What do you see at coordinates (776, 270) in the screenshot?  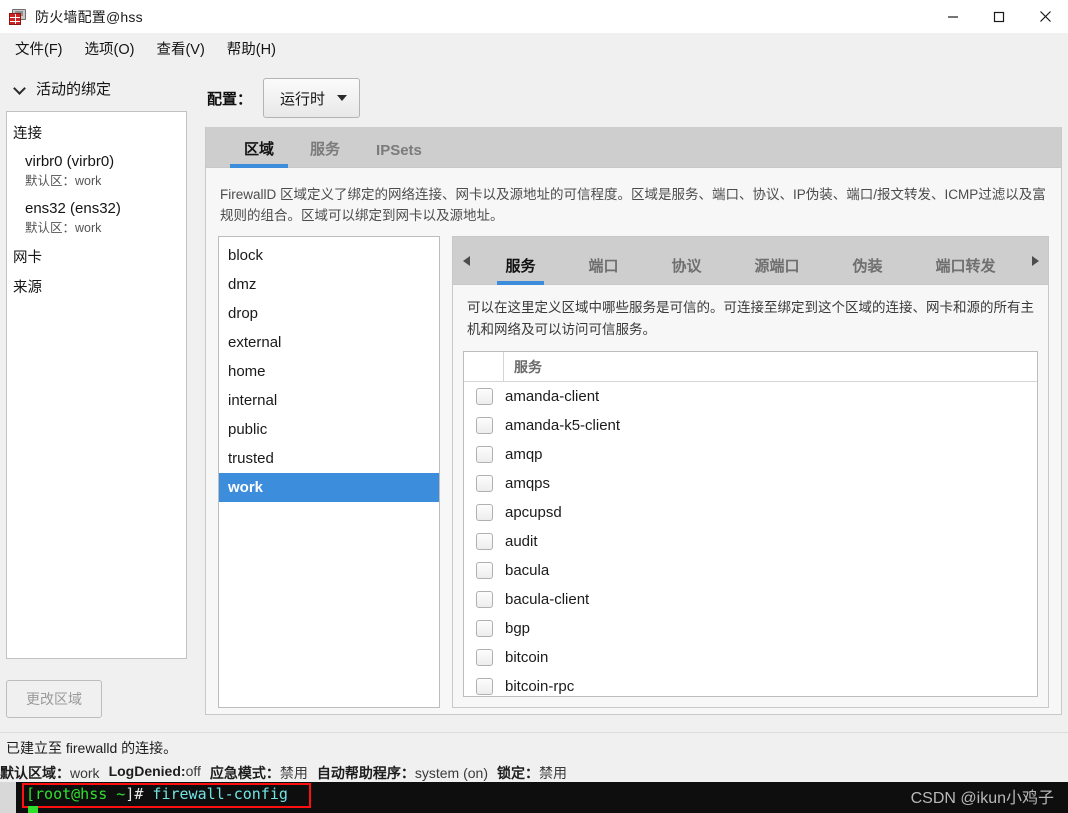 I see `tab-source-ports: 源端口` at bounding box center [776, 270].